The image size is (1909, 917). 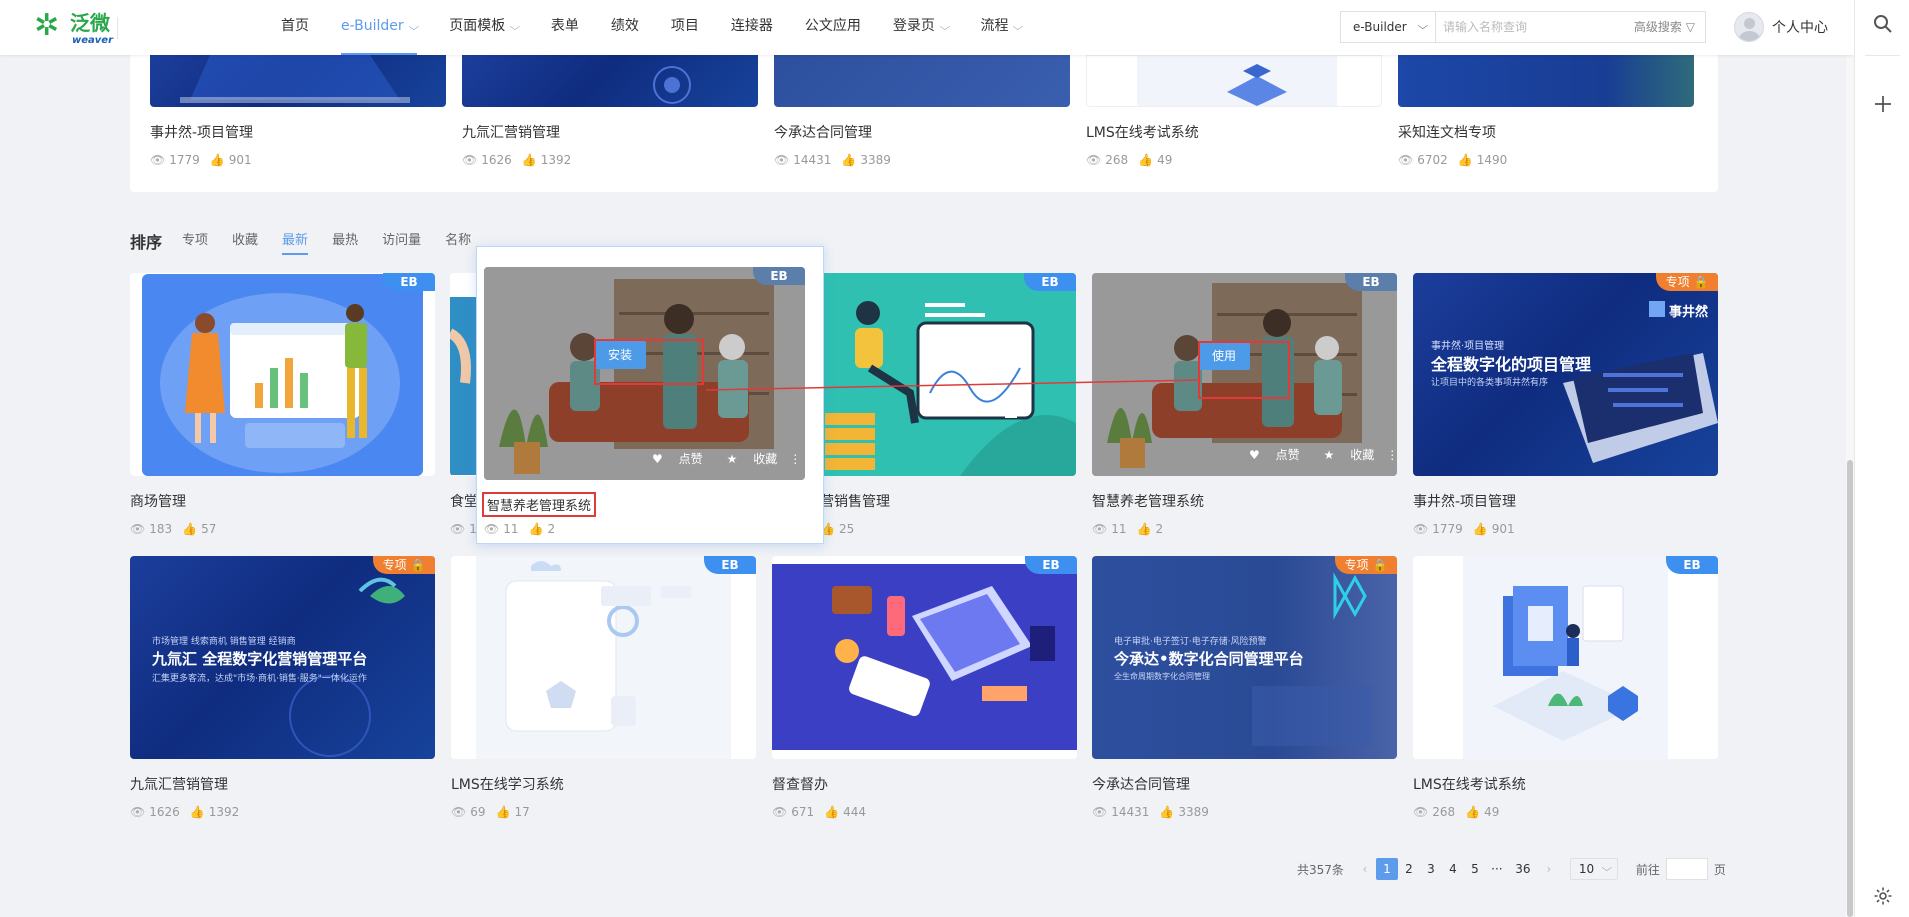 What do you see at coordinates (1001, 27) in the screenshot?
I see `nav-workflow: 流程 ⌵` at bounding box center [1001, 27].